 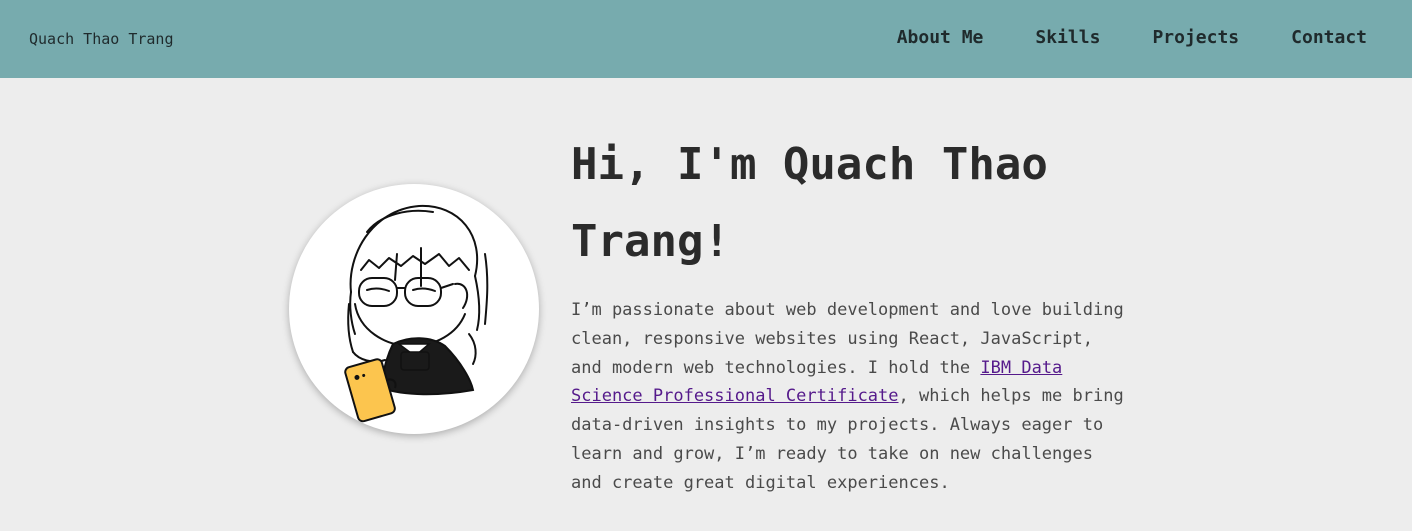 I want to click on avatar, so click(x=414, y=309).